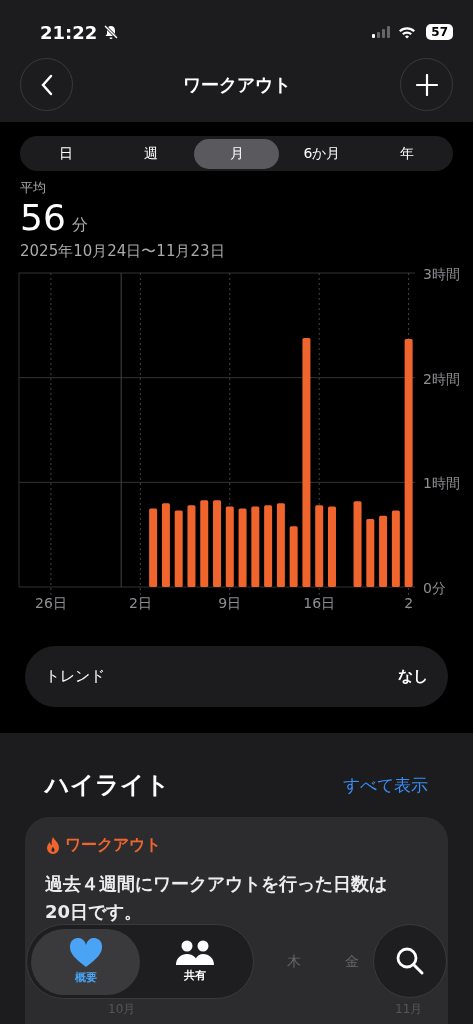 The image size is (473, 1024). I want to click on period-tab: 6か月, so click(322, 153).